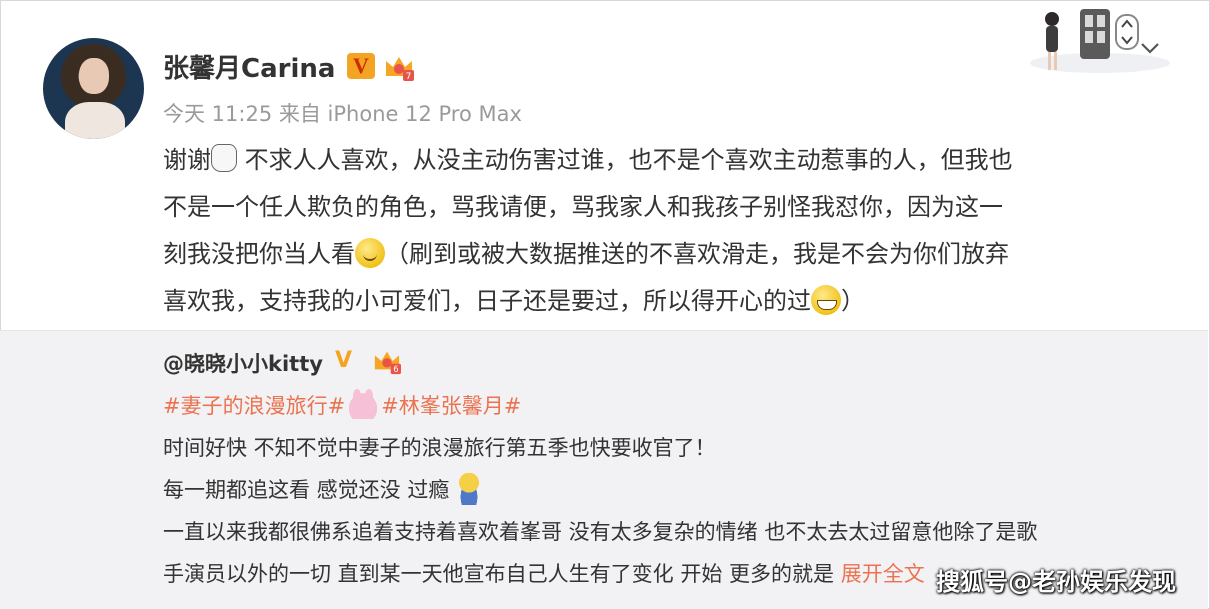 The width and height of the screenshot is (1210, 609). What do you see at coordinates (342, 113) in the screenshot?
I see `post-timestamp: 今天 11:25 来自 iPhone 12 Pro Max` at bounding box center [342, 113].